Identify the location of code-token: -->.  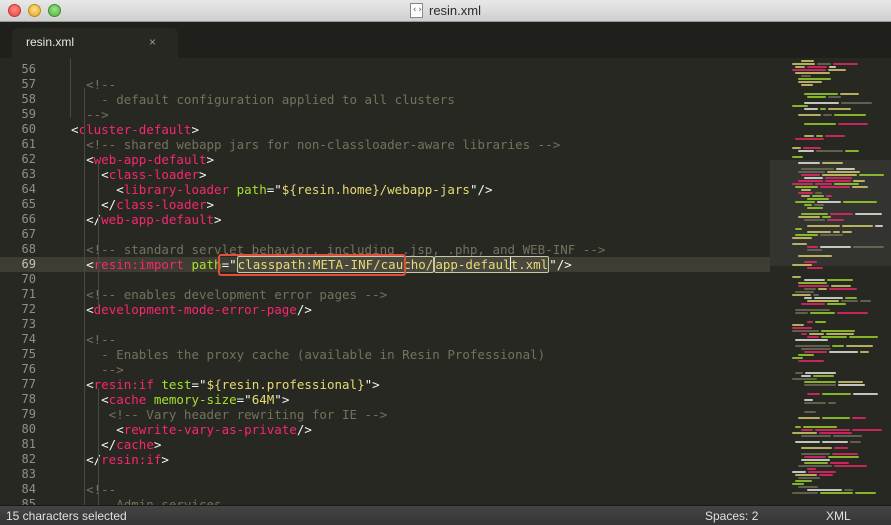
(82, 114).